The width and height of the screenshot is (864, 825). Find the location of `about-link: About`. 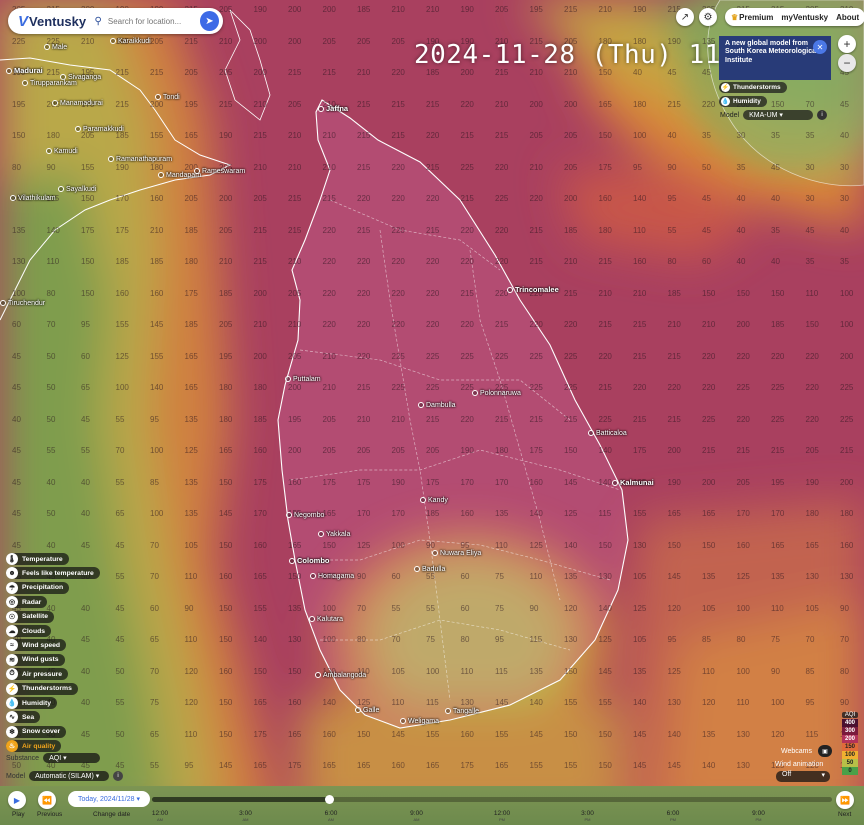

about-link: About is located at coordinates (847, 17).